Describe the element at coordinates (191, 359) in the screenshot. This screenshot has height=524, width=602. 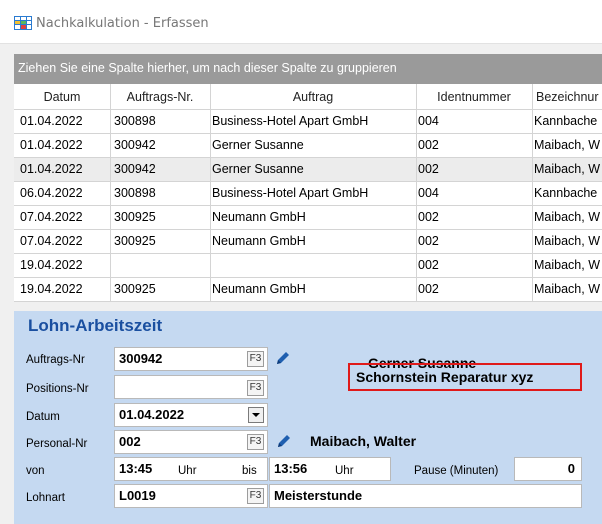
I see `auftrags-nr-field: 300942` at that location.